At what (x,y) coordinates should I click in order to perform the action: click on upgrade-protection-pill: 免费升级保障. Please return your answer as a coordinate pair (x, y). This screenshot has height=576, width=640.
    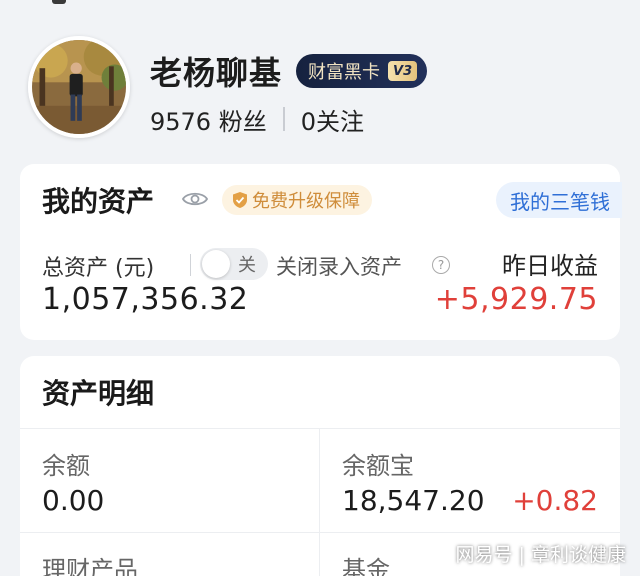
    Looking at the image, I should click on (297, 200).